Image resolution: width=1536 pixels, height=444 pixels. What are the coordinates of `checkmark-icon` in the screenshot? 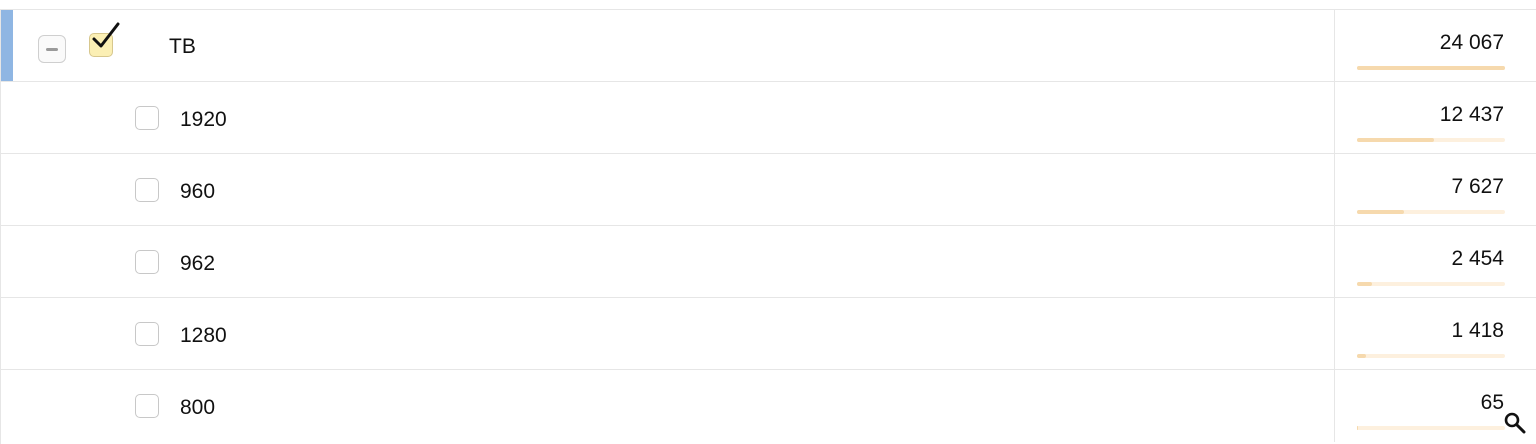 It's located at (106, 35).